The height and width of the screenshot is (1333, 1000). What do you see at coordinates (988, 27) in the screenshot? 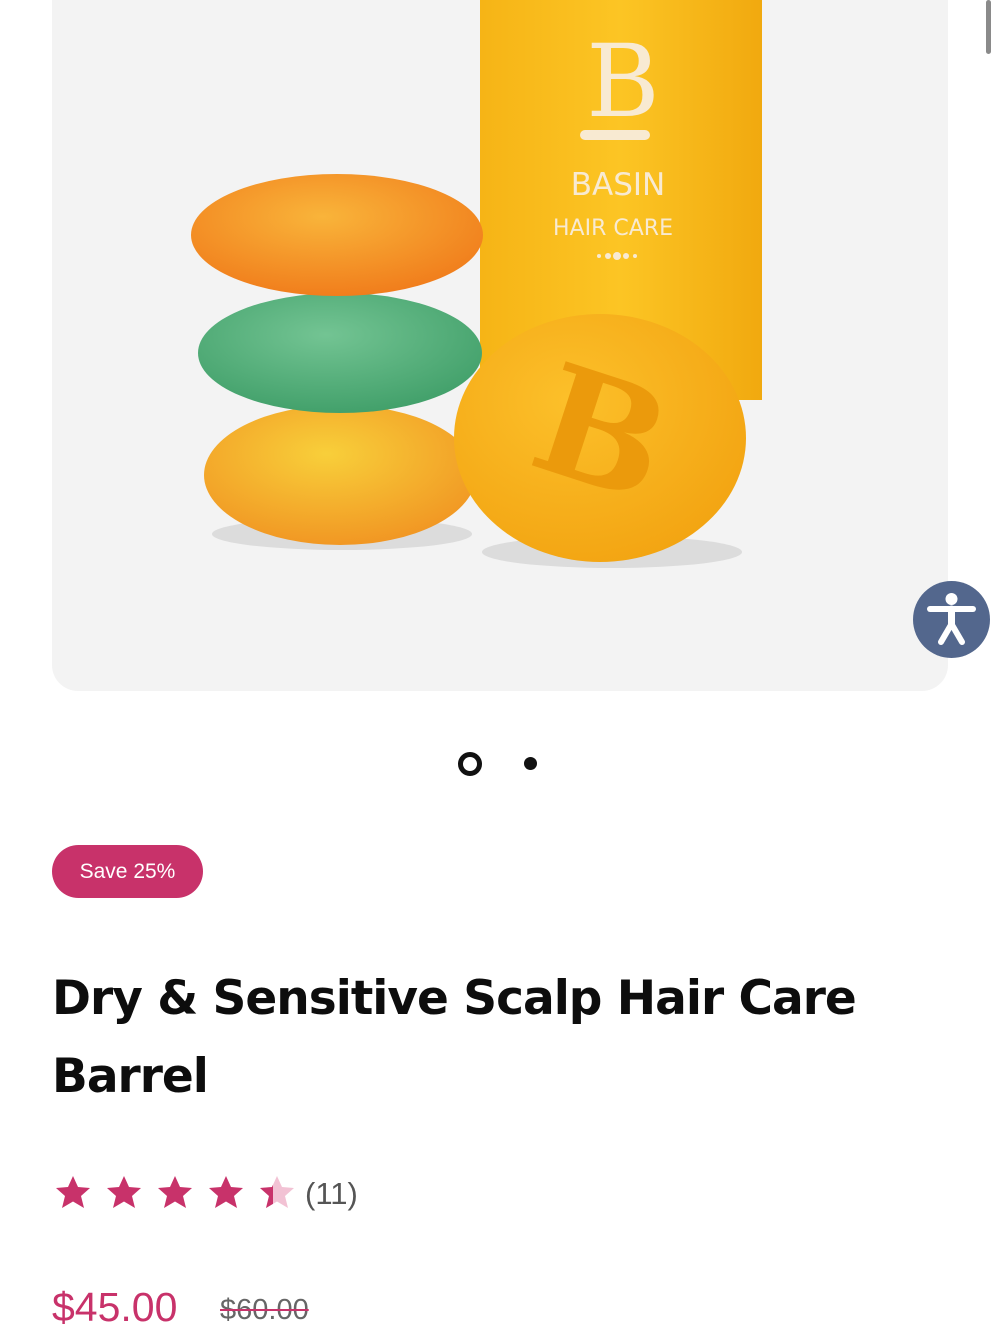
I see `page-scrollbar` at bounding box center [988, 27].